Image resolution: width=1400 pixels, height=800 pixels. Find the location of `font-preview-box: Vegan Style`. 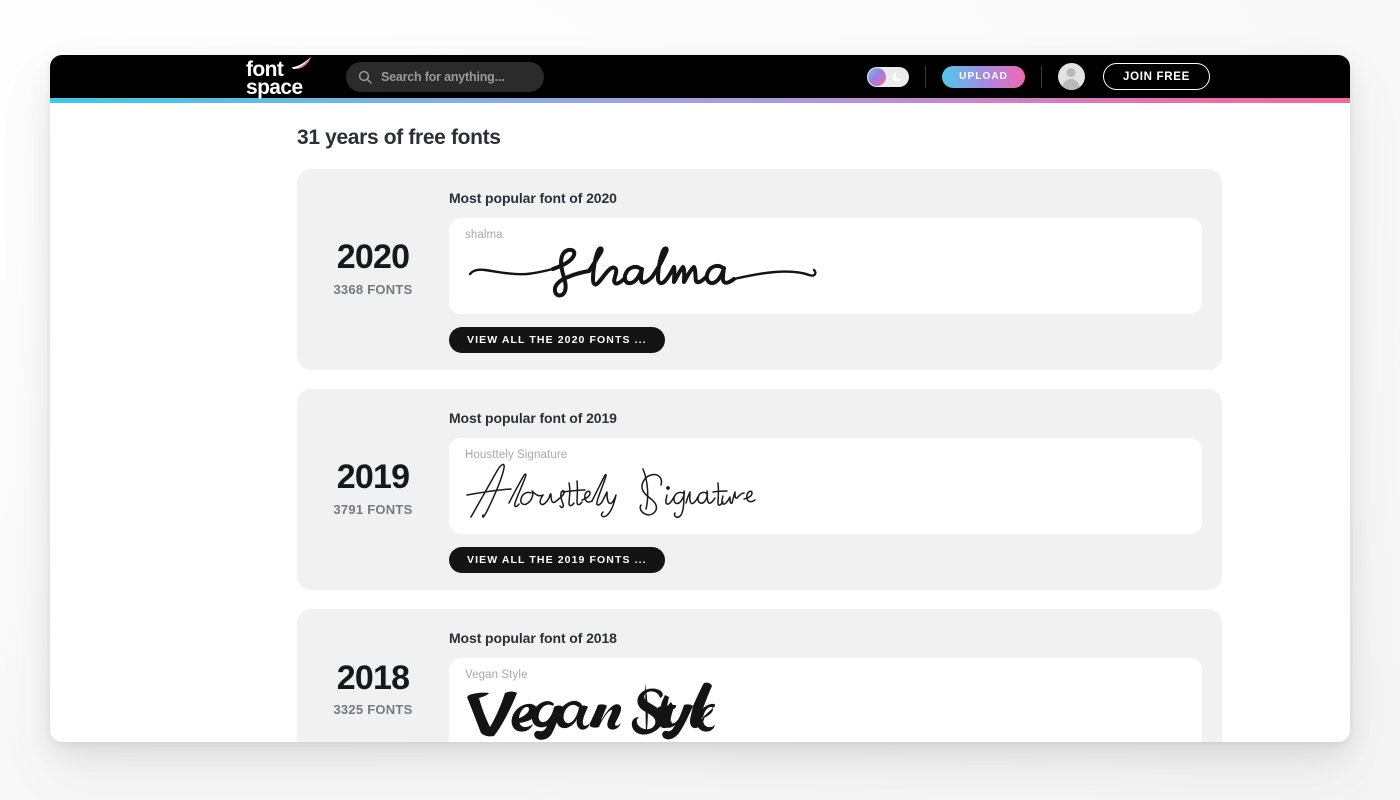

font-preview-box: Vegan Style is located at coordinates (825, 700).